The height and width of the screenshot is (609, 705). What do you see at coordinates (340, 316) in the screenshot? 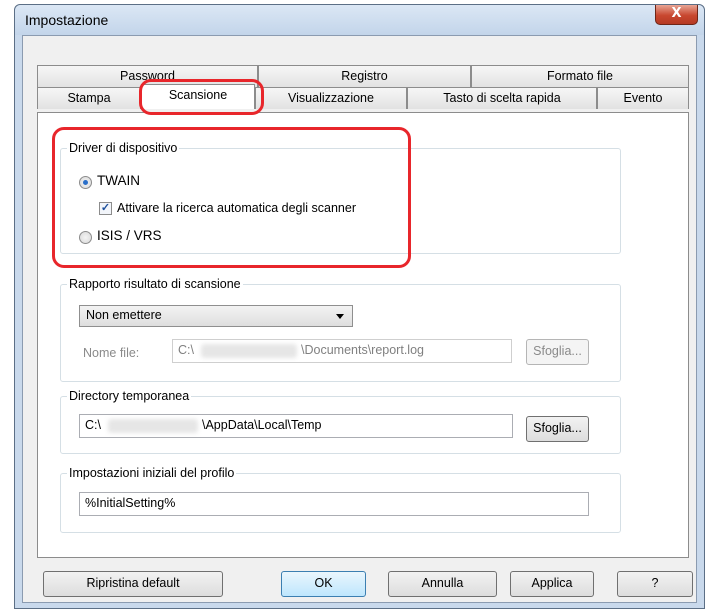
I see `chevron-down-icon` at bounding box center [340, 316].